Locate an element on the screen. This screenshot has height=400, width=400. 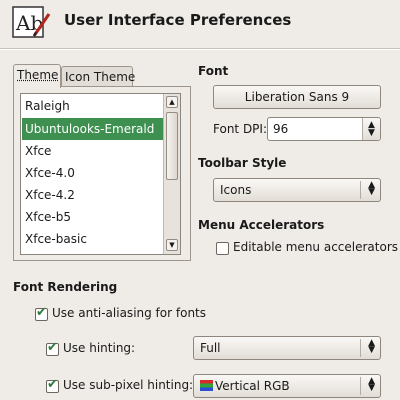
subpixel-value-wrap: Vertical RGB is located at coordinates (245, 386).